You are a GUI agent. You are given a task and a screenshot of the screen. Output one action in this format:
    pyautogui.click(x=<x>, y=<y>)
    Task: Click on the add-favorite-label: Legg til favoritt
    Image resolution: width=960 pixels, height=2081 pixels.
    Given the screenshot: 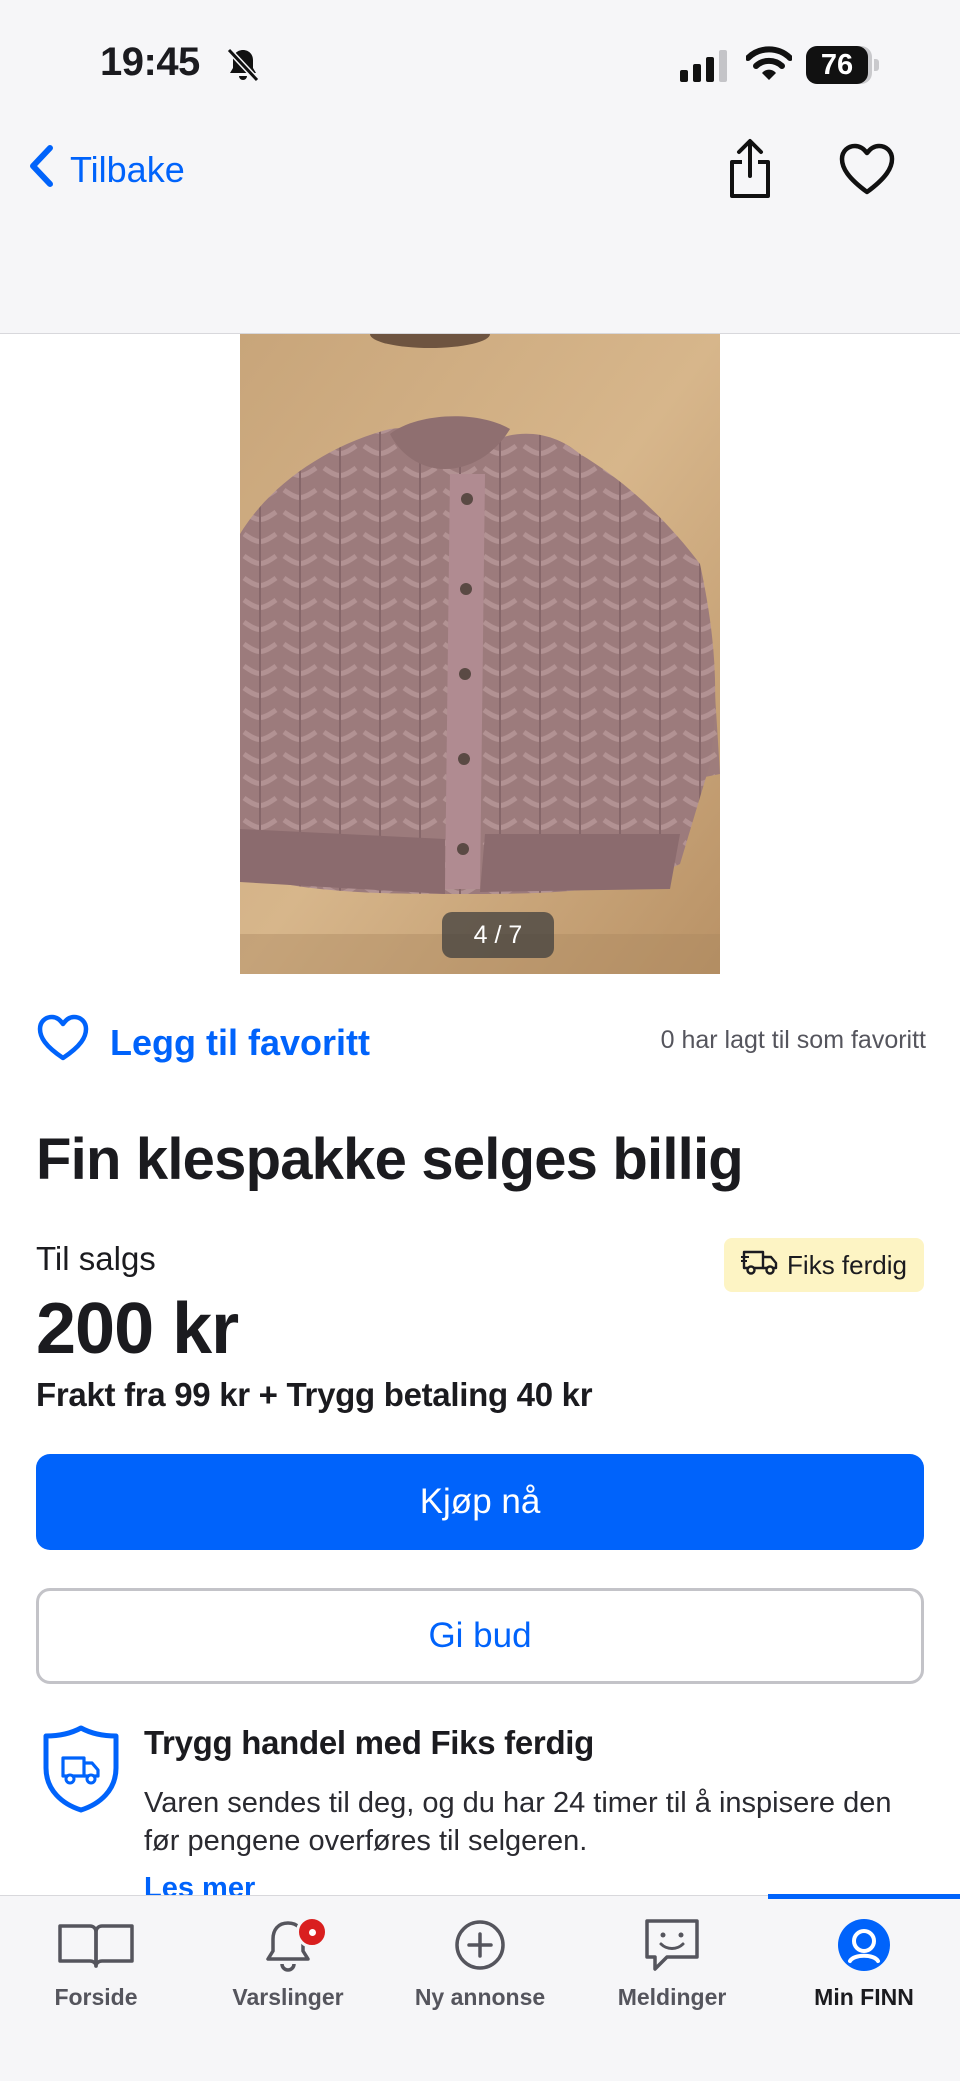 What is the action you would take?
    pyautogui.click(x=240, y=1042)
    